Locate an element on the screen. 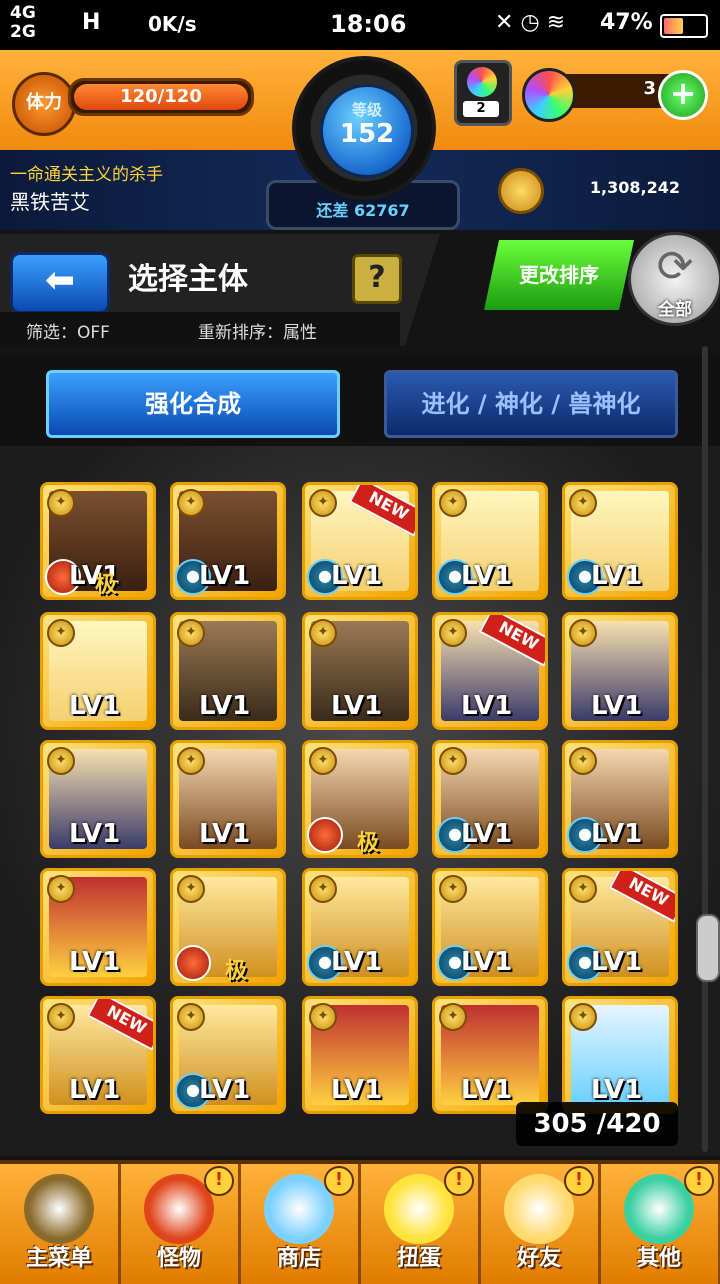 The height and width of the screenshot is (1284, 720). monster-count: 305 /420 is located at coordinates (597, 1124).